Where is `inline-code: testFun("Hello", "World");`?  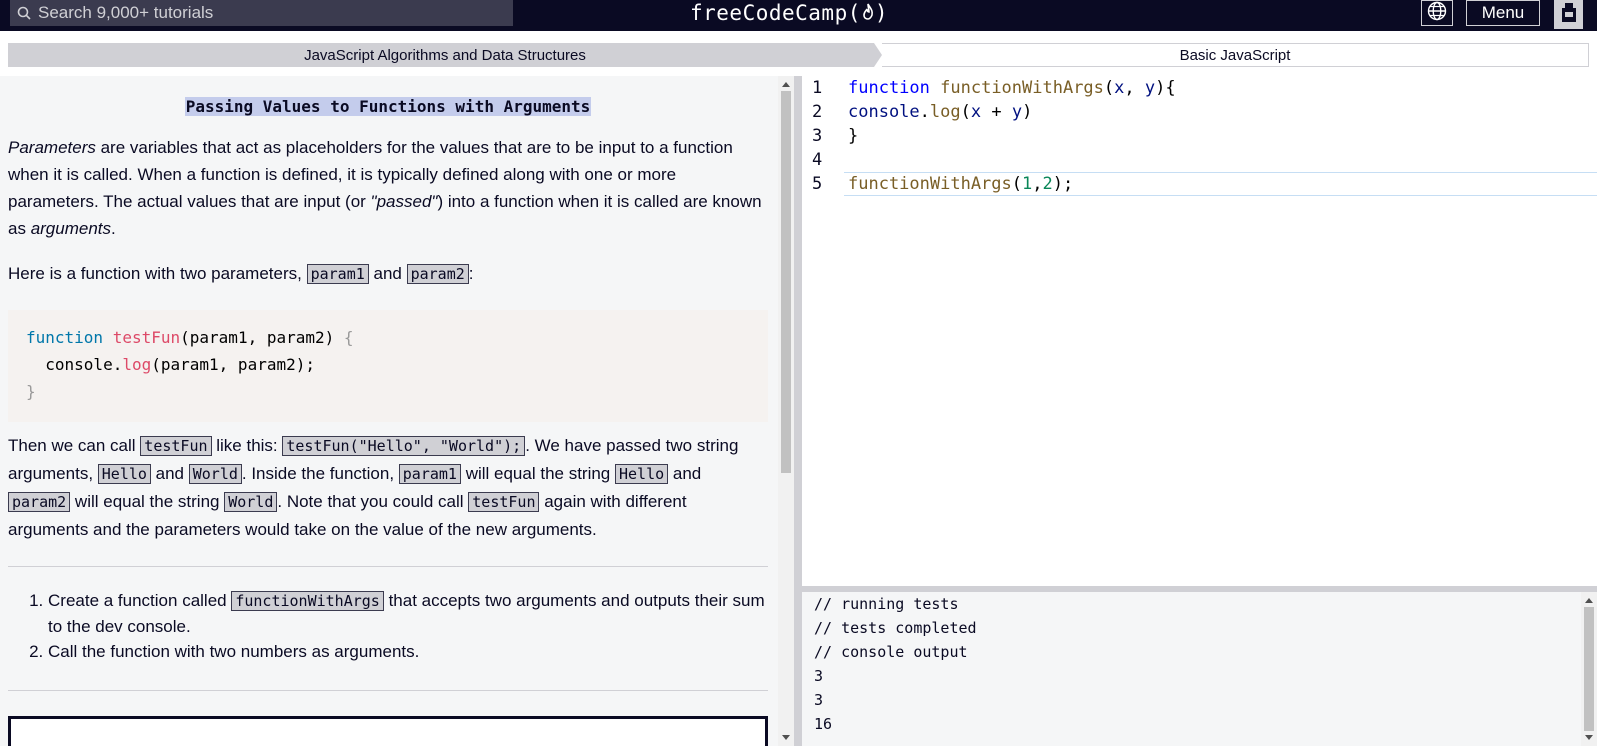 inline-code: testFun("Hello", "World"); is located at coordinates (404, 446).